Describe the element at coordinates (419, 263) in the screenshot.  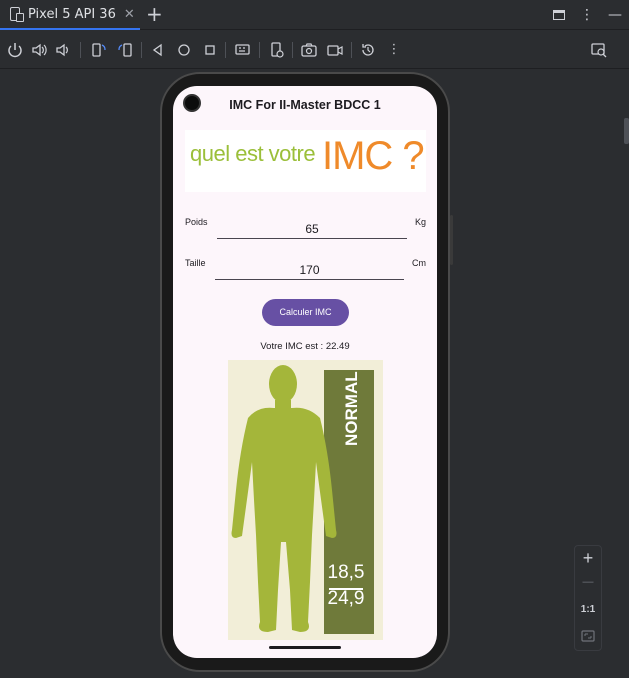
I see `taille-unit: Cm` at that location.